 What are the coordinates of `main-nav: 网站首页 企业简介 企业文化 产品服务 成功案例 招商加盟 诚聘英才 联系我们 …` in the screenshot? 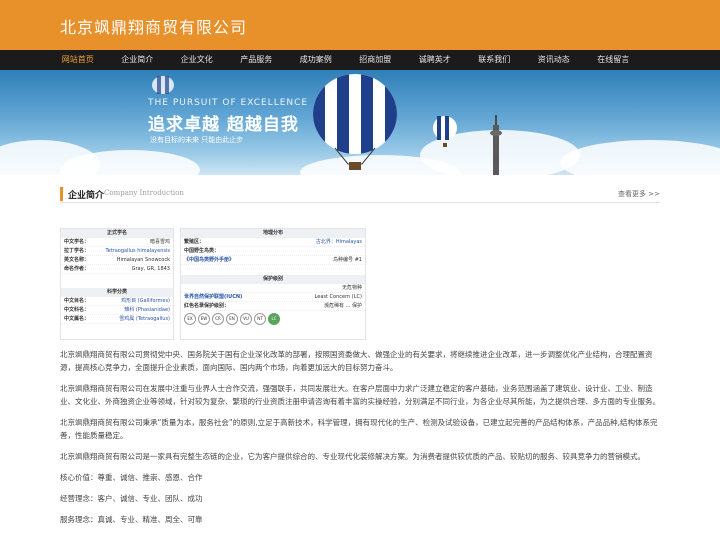 It's located at (360, 60).